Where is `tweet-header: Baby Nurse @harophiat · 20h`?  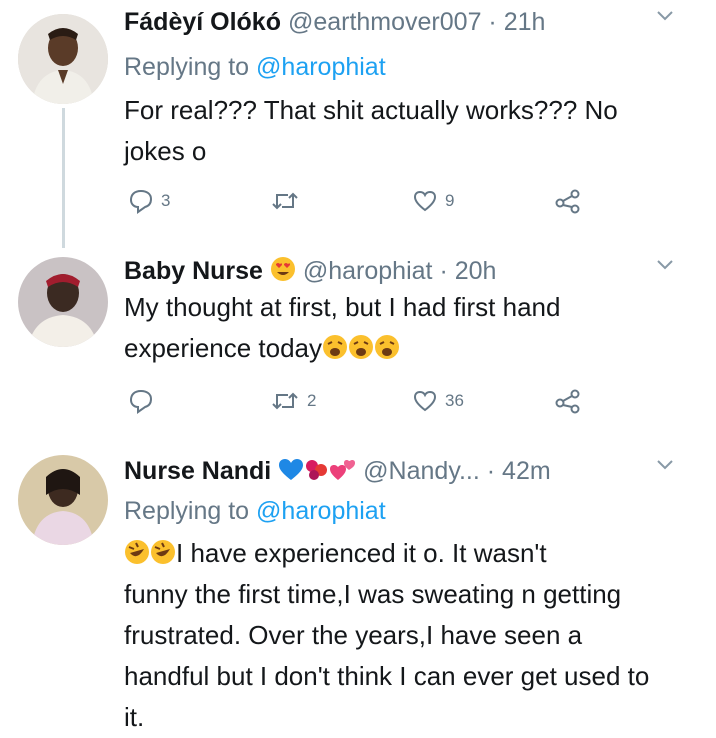 tweet-header: Baby Nurse @harophiat · 20h is located at coordinates (404, 271).